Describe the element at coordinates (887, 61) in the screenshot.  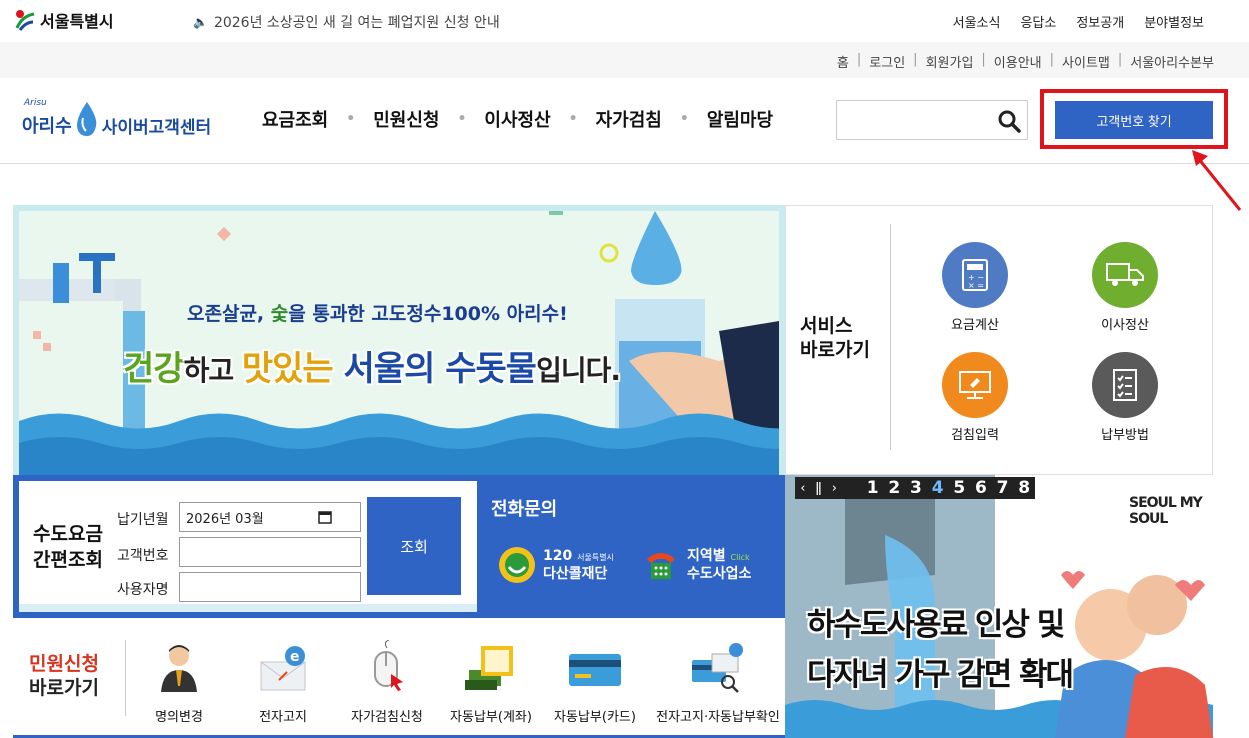
I see `util-link-login: 로그인` at that location.